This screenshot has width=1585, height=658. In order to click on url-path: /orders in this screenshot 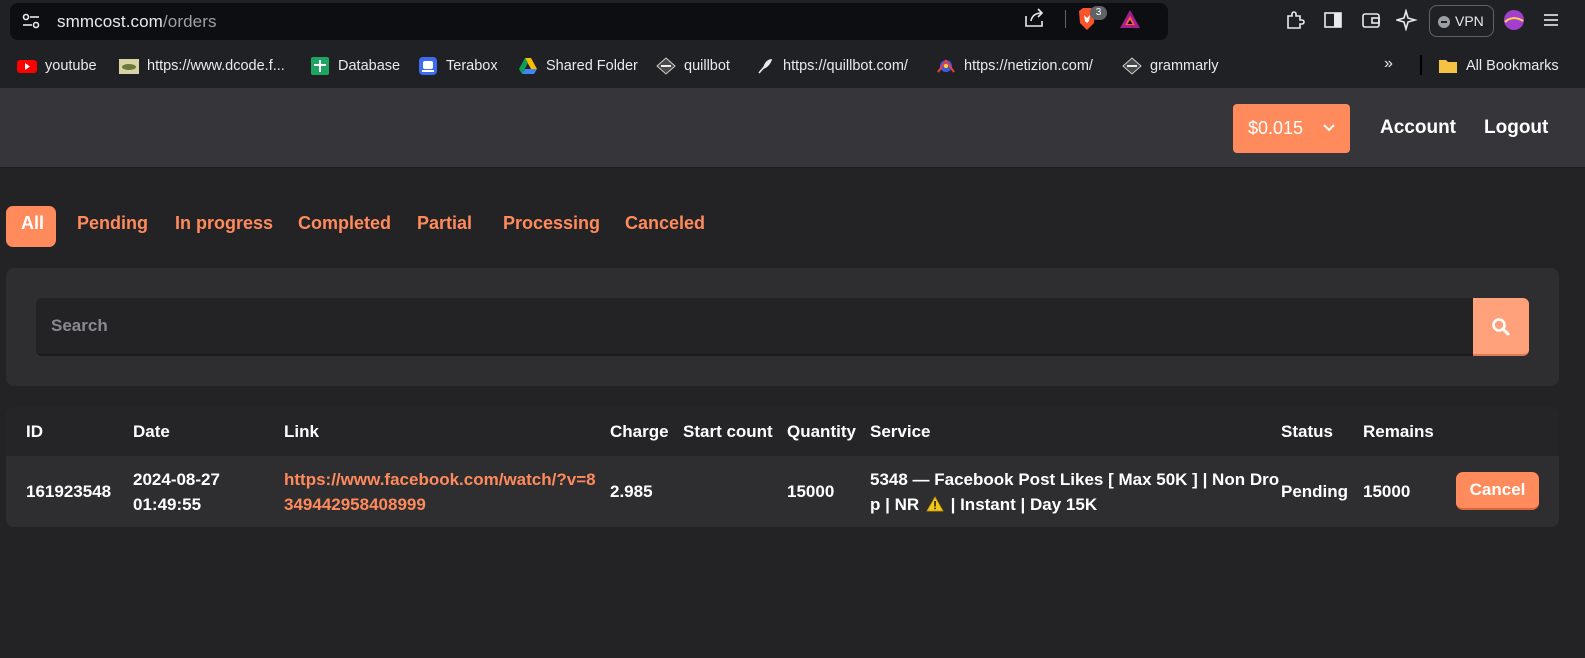, I will do `click(189, 21)`.